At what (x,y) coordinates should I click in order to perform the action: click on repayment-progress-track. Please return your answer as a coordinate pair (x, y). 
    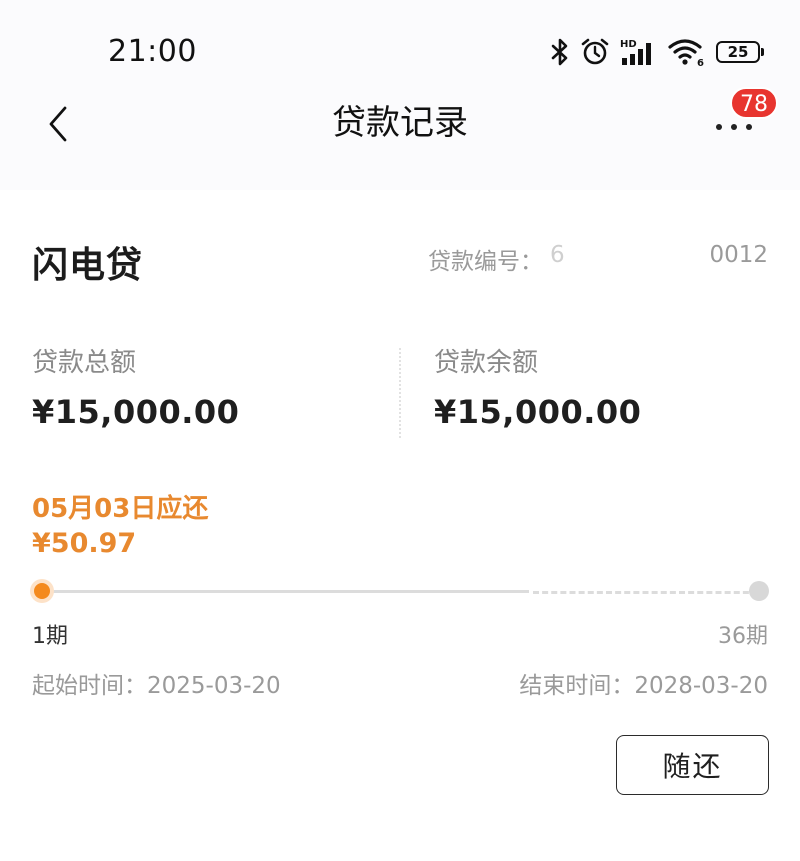
    Looking at the image, I should click on (400, 592).